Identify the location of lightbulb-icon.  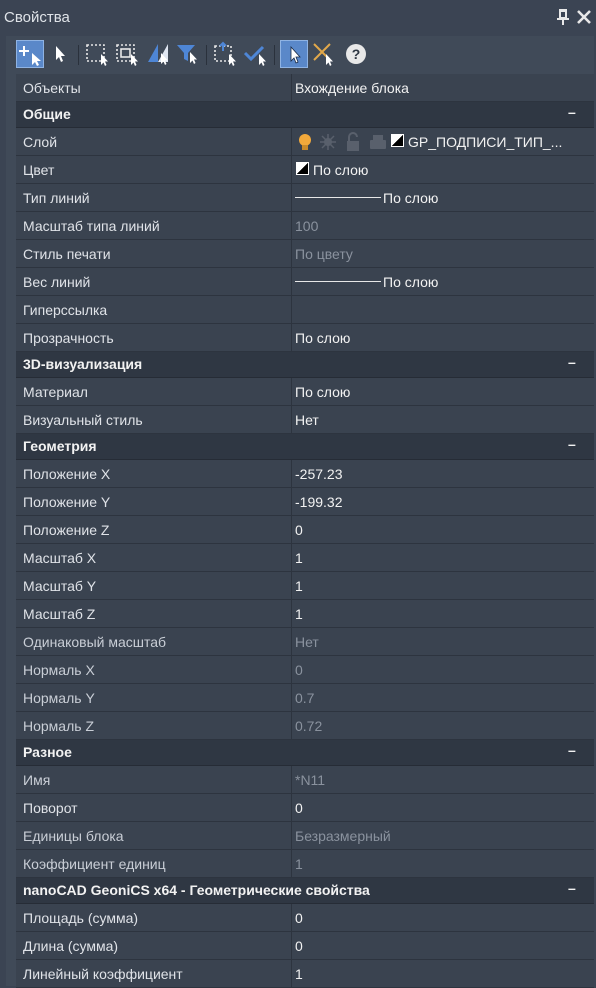
(305, 142).